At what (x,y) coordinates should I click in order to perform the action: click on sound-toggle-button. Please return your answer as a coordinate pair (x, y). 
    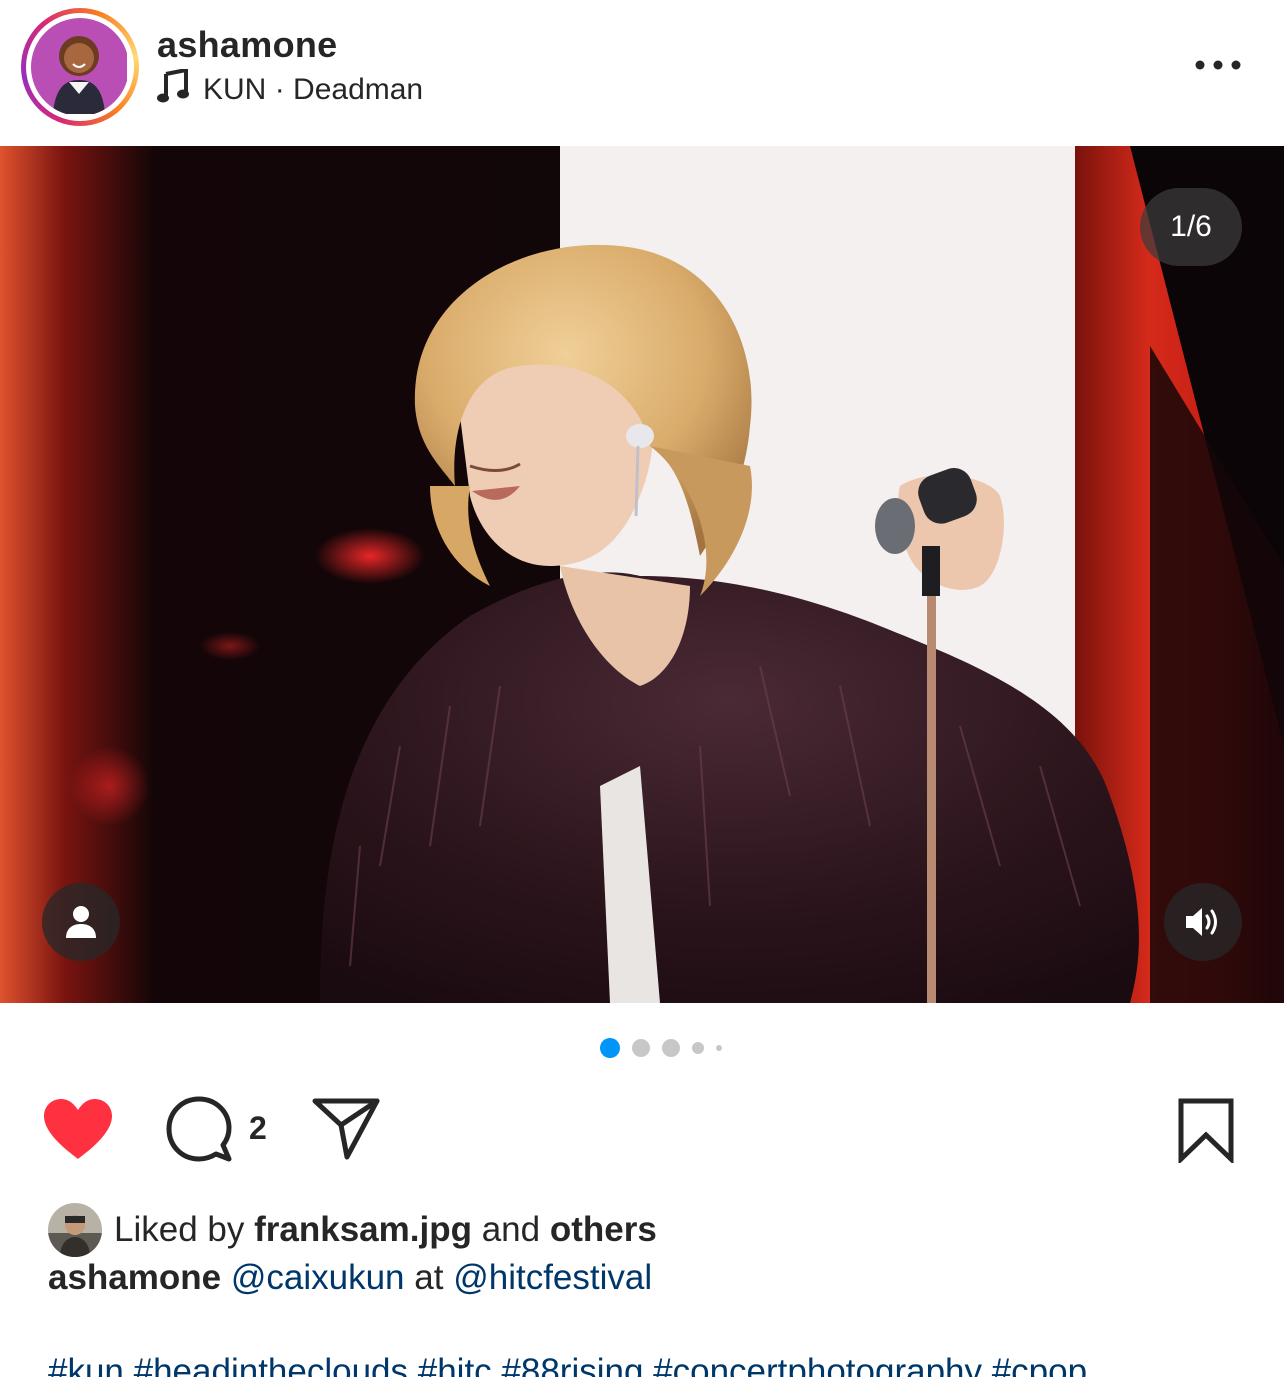
    Looking at the image, I should click on (1203, 922).